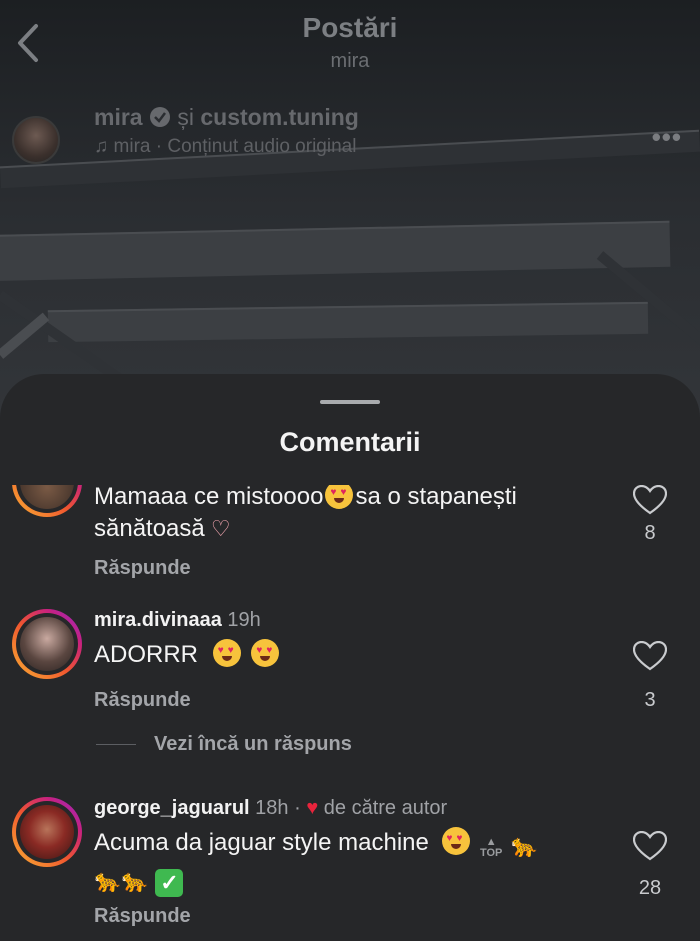 Image resolution: width=700 pixels, height=941 pixels. I want to click on post-audio-label: mira · Conținut audio original, so click(235, 146).